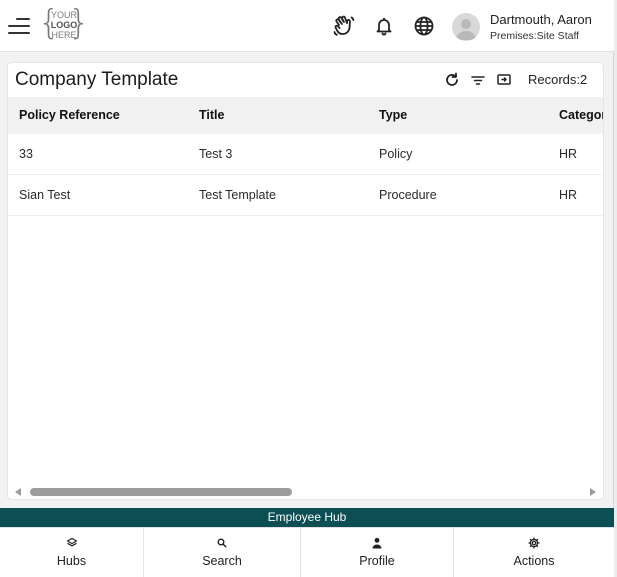  Describe the element at coordinates (216, 154) in the screenshot. I see `cell-title: Test 3` at that location.